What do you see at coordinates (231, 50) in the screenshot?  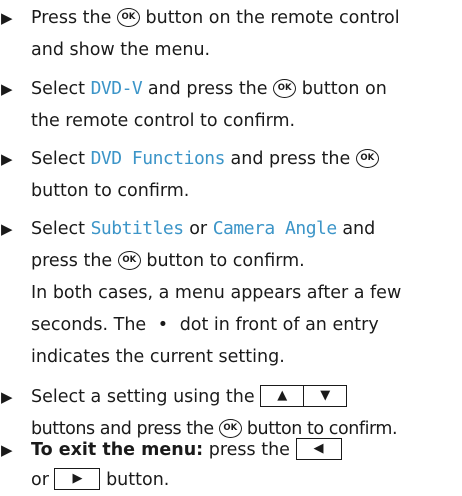 I see `step-1-line-2: and show the menu.` at bounding box center [231, 50].